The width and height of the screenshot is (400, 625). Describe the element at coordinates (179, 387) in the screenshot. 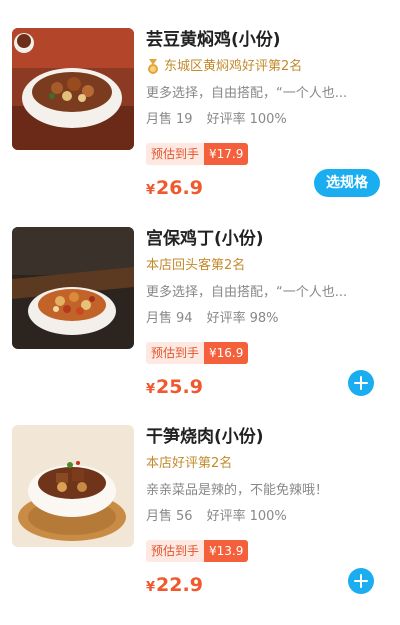

I see `price-value: 25.9` at that location.